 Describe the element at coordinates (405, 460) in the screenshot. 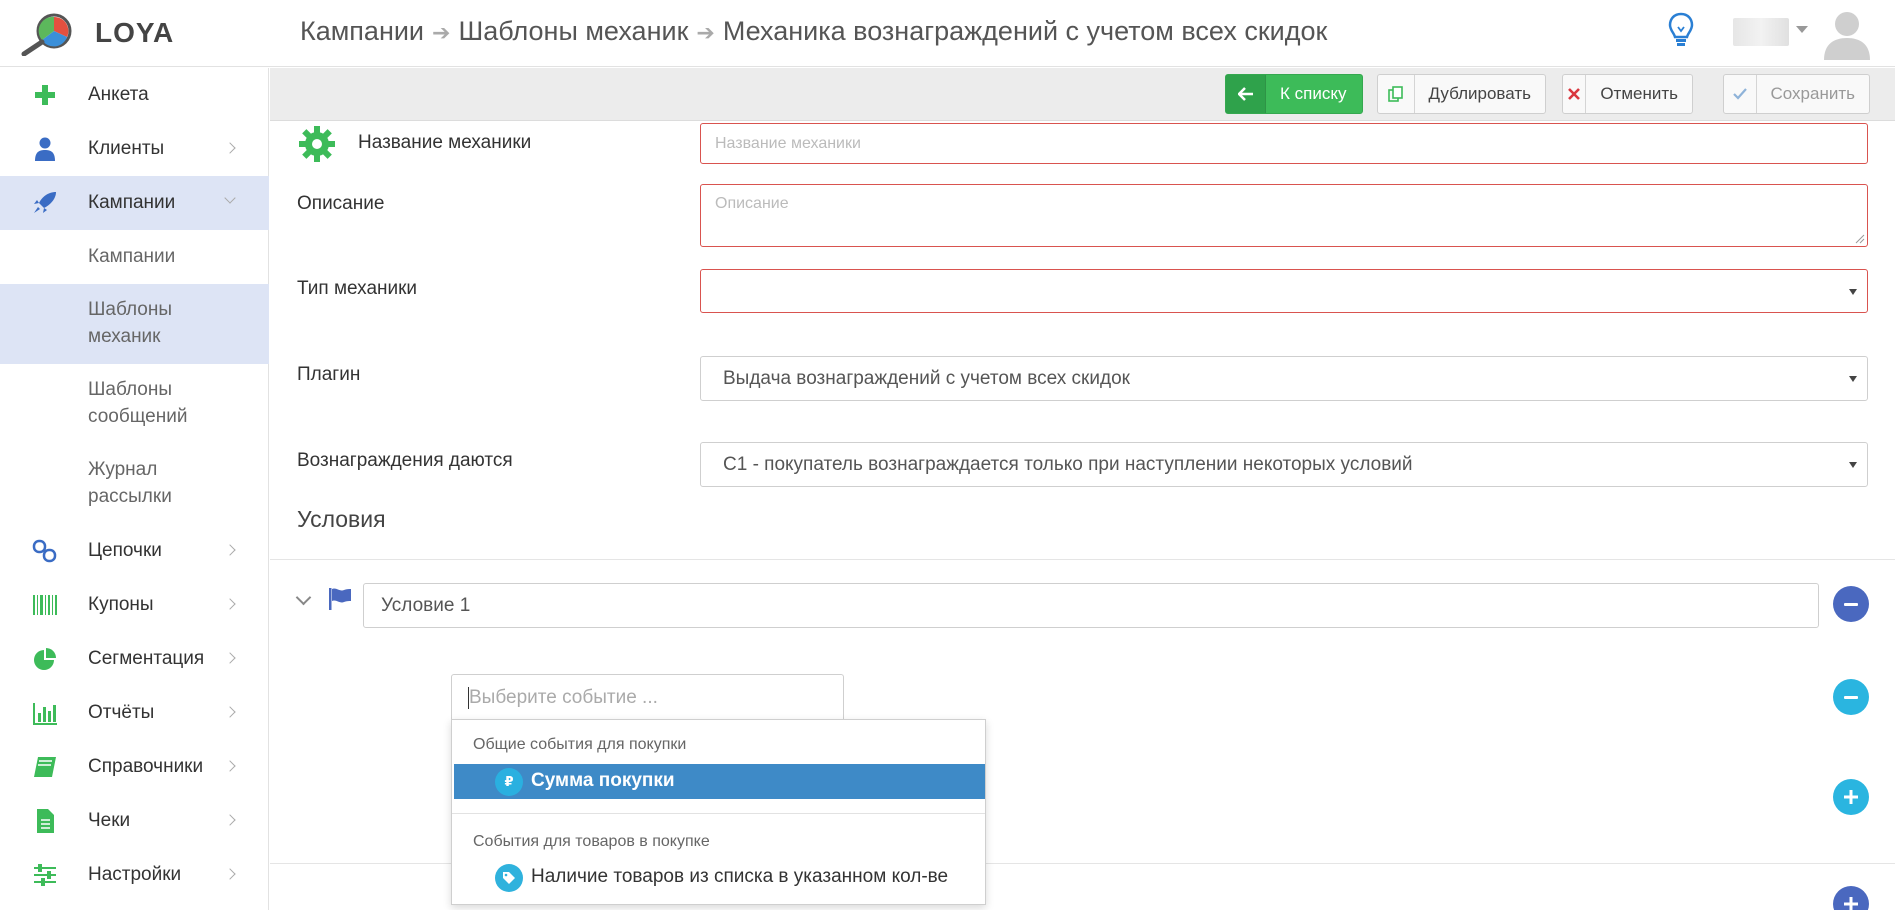

I see `rewards-given-label: Вознаграждения даются` at that location.